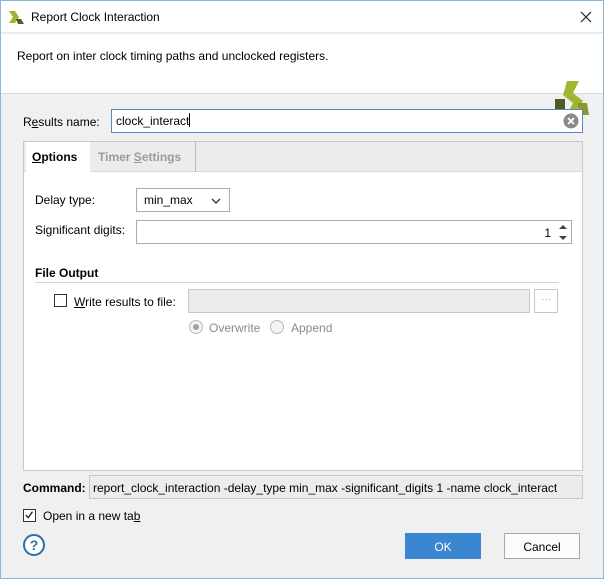  What do you see at coordinates (443, 546) in the screenshot?
I see `ok-button: OK` at bounding box center [443, 546].